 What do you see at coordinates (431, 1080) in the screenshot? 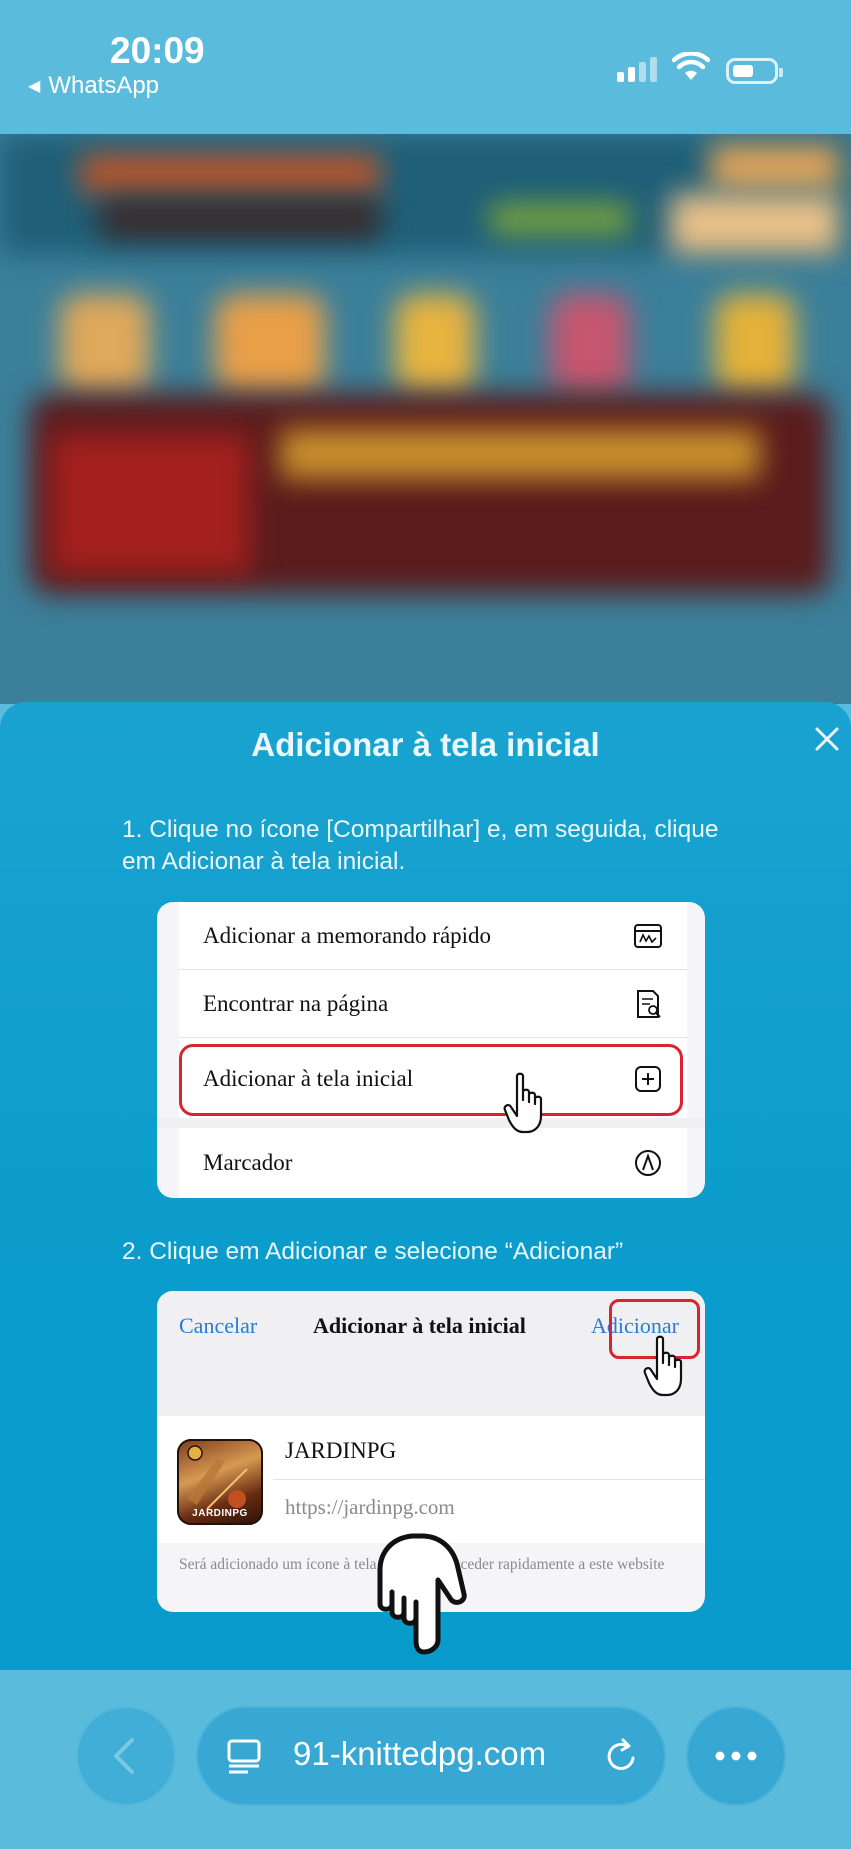
I see `highlight-box` at bounding box center [431, 1080].